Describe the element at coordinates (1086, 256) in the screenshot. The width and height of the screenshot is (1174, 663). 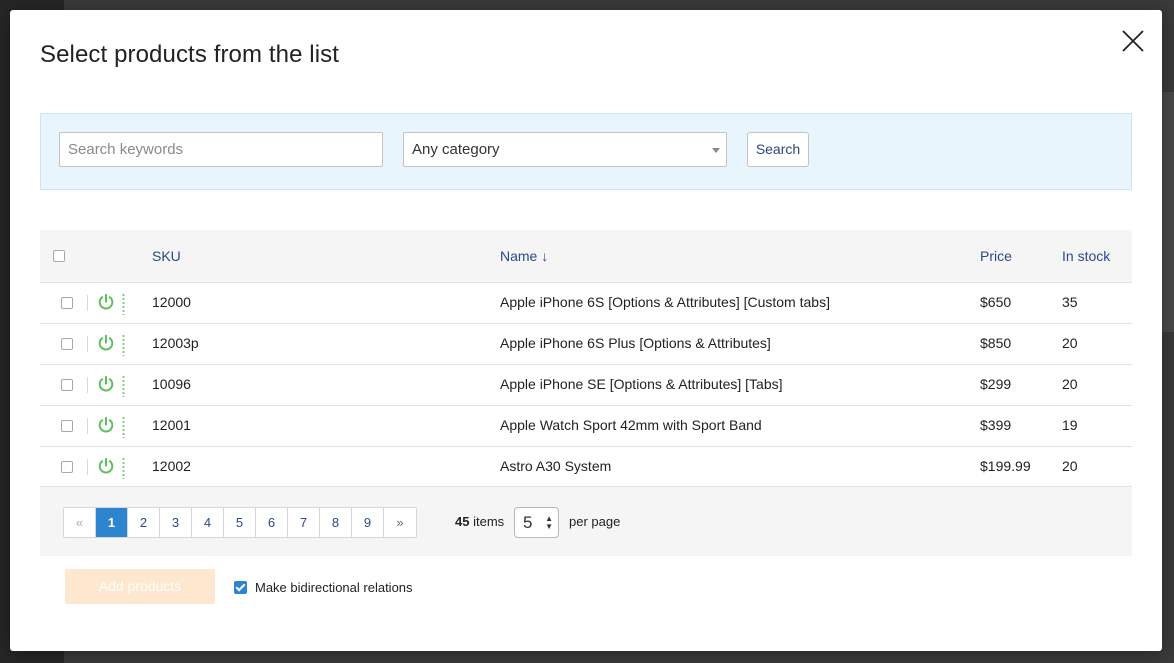
I see `column-header-in-stock: In stock` at that location.